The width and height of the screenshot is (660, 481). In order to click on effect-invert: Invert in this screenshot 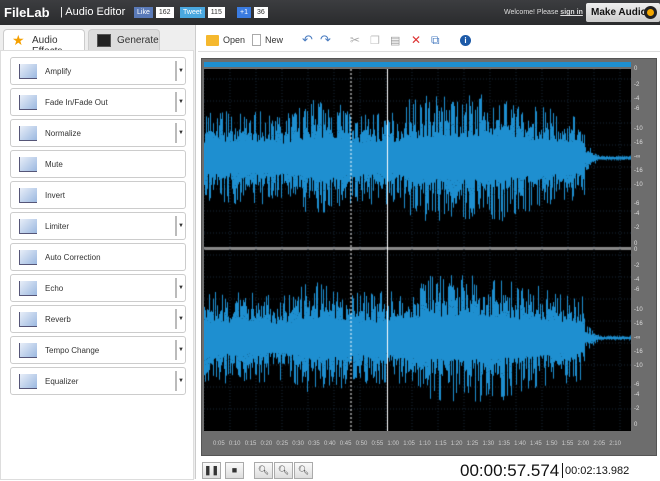, I will do `click(98, 195)`.